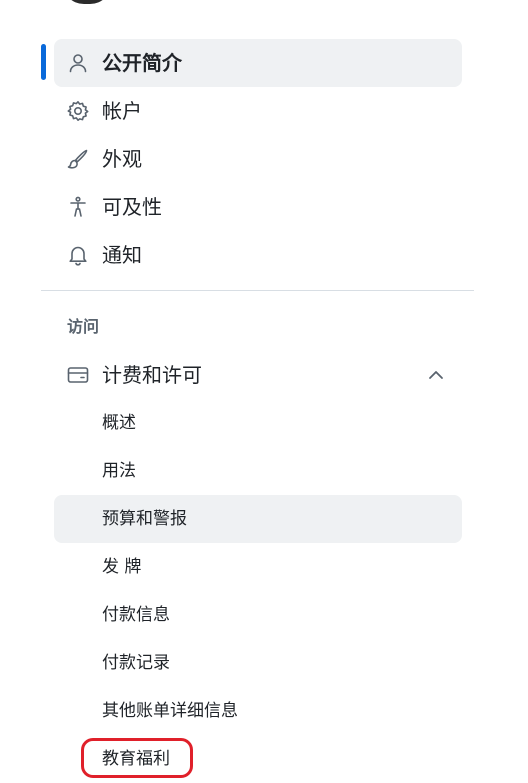 The height and width of the screenshot is (783, 528). What do you see at coordinates (78, 63) in the screenshot?
I see `person-icon` at bounding box center [78, 63].